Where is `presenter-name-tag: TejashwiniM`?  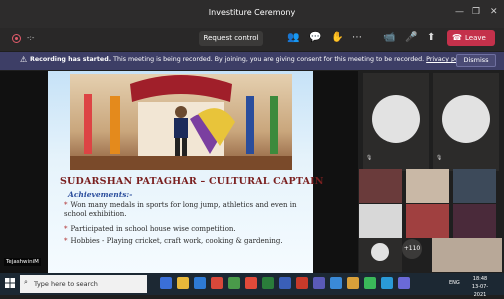
presenter-name-tag: TejashwiniM is located at coordinates (22, 262).